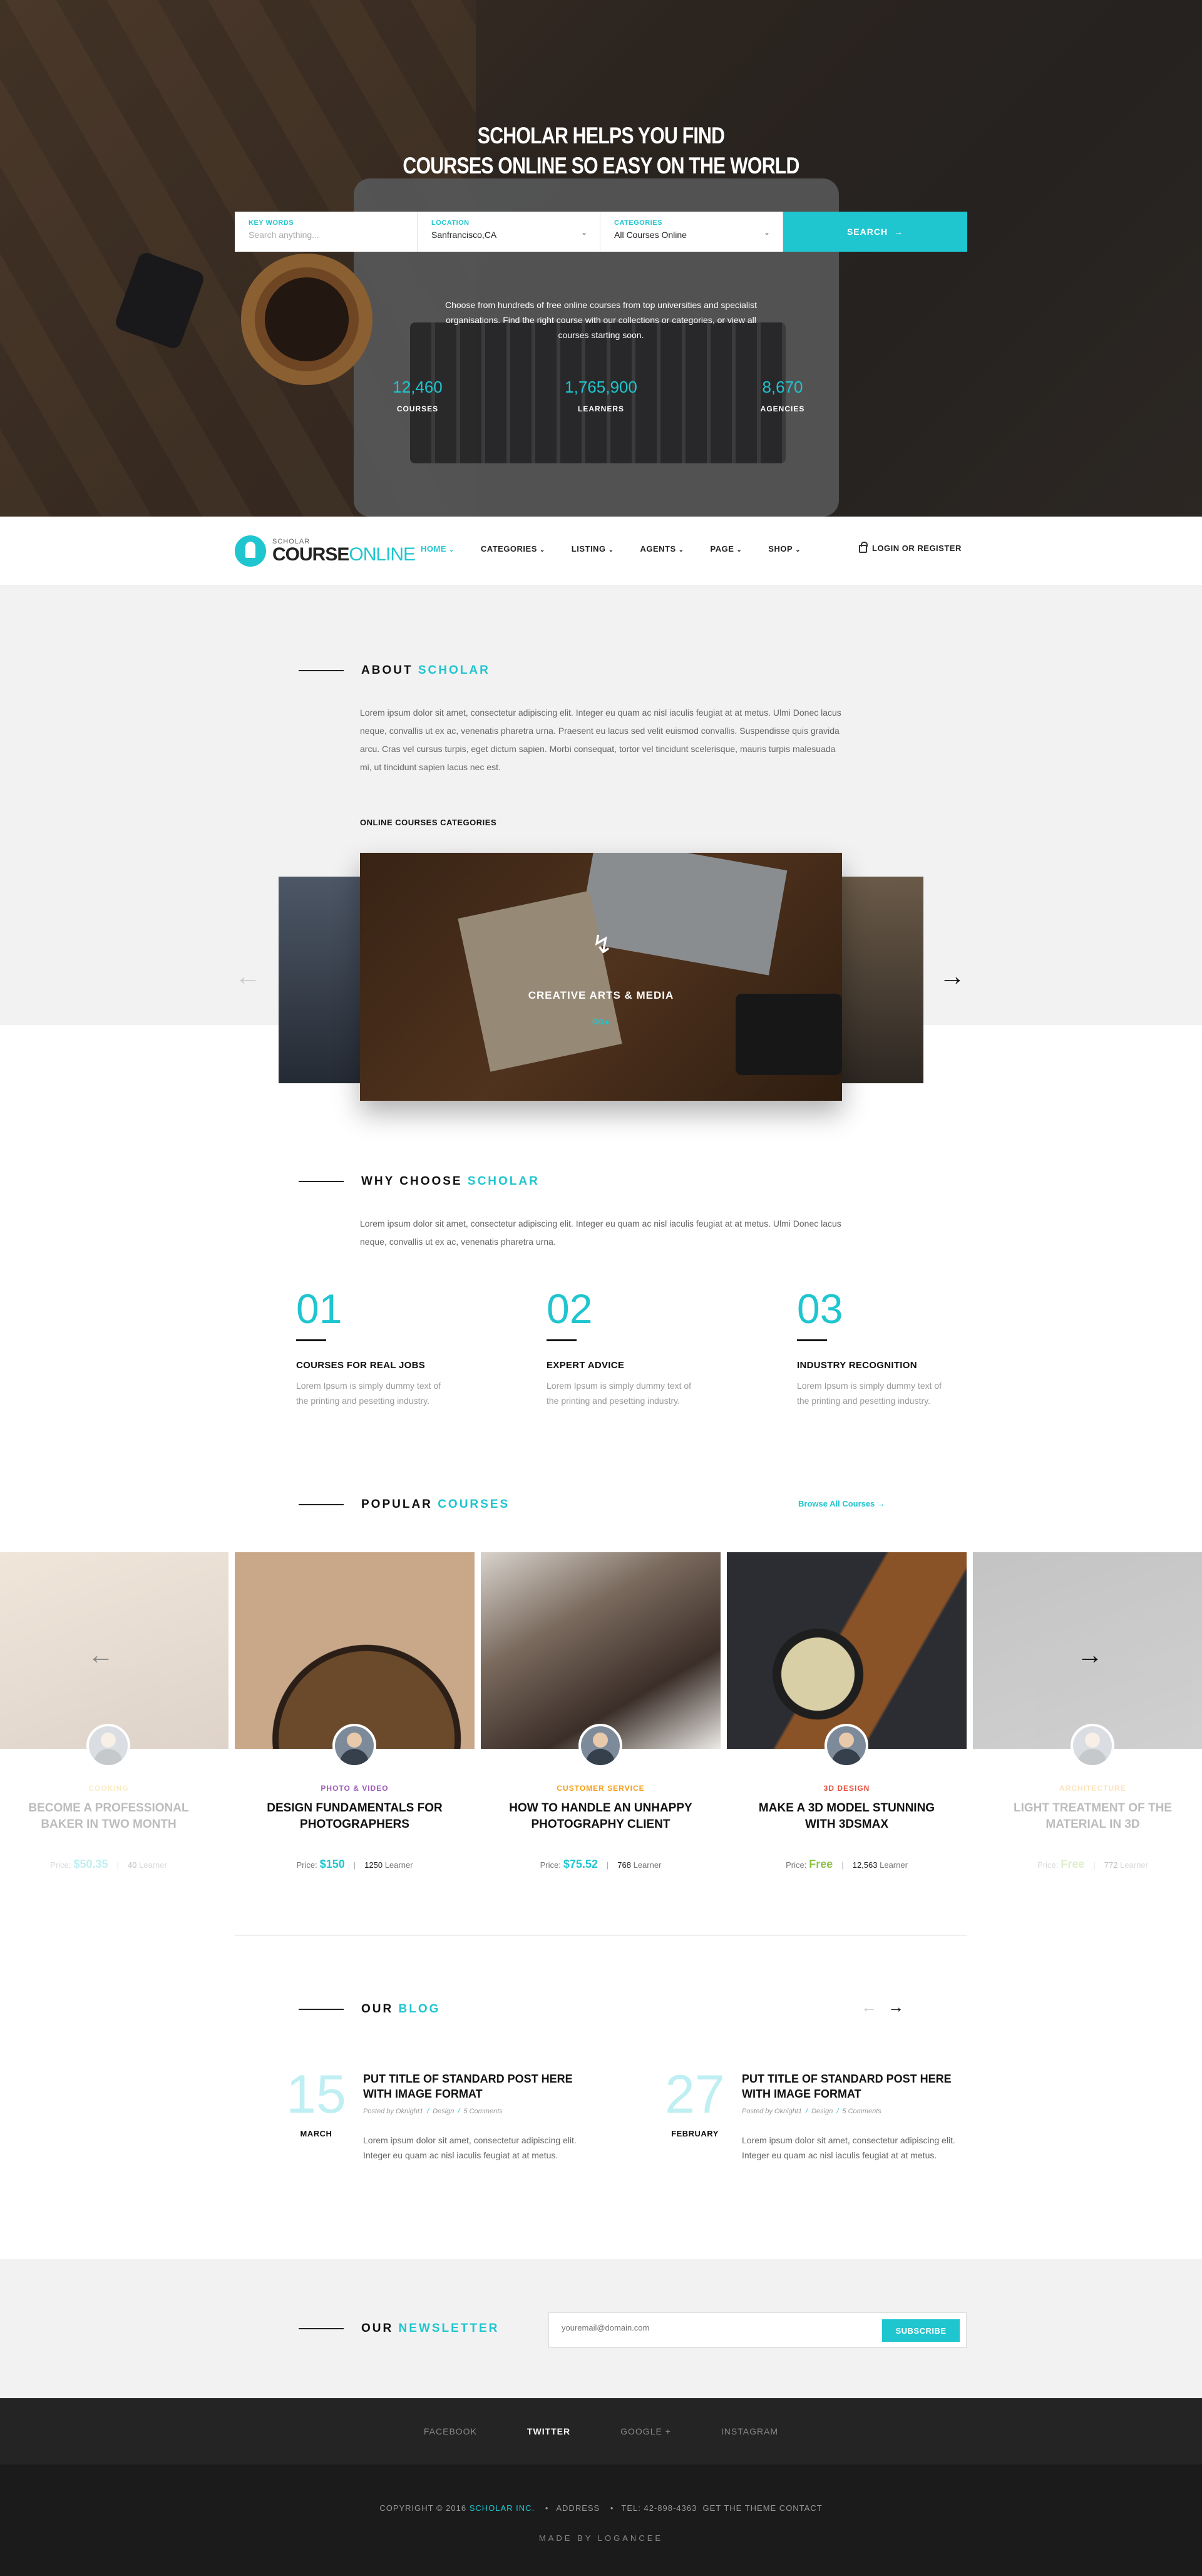  What do you see at coordinates (847, 1816) in the screenshot?
I see `course-title: MAKE A 3D MODEL STUNNING WITH 3DSMAX` at bounding box center [847, 1816].